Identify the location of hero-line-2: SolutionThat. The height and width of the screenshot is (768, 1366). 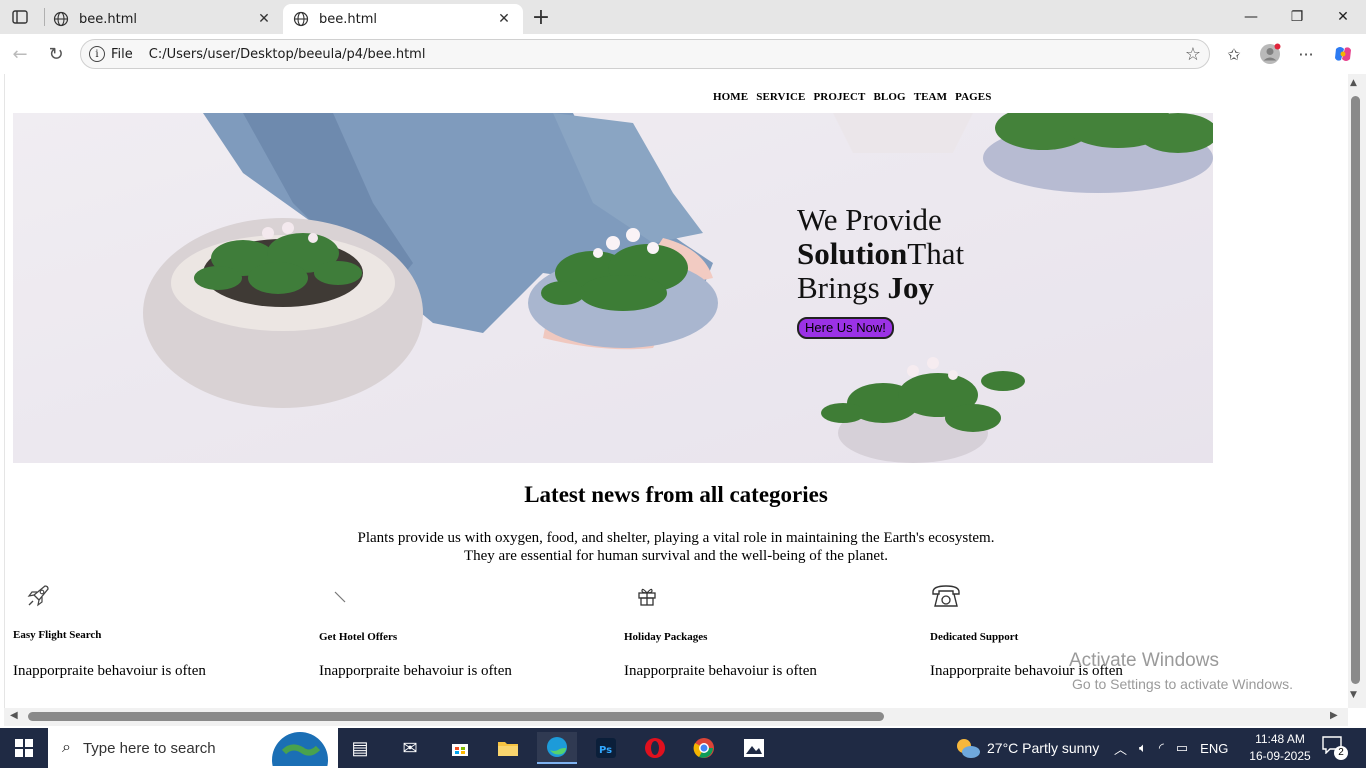
(880, 254).